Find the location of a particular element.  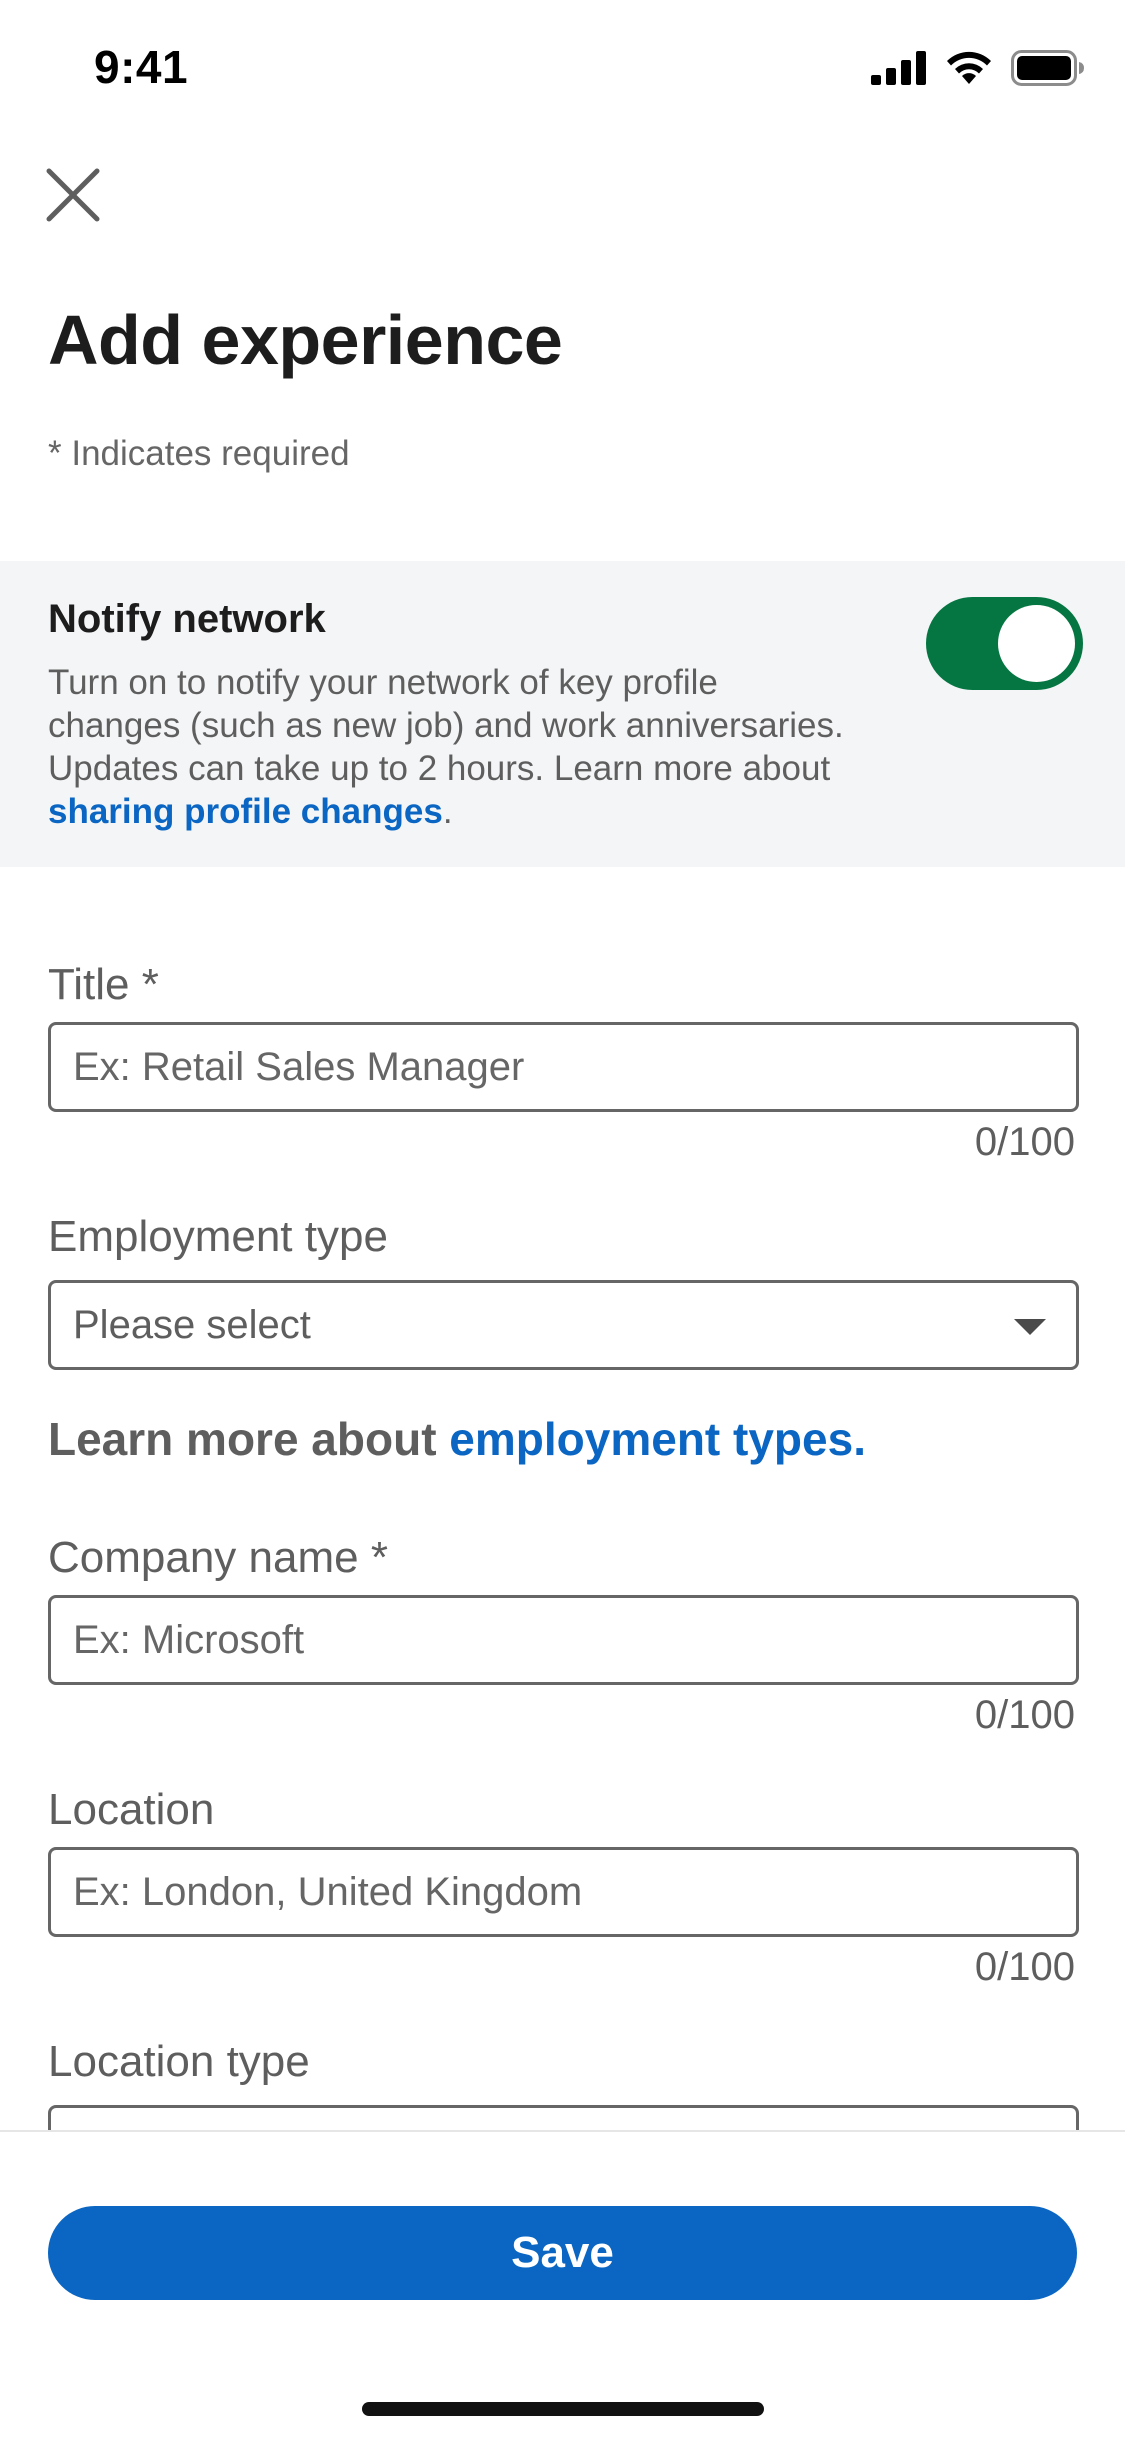

company-name-input is located at coordinates (563, 1640).